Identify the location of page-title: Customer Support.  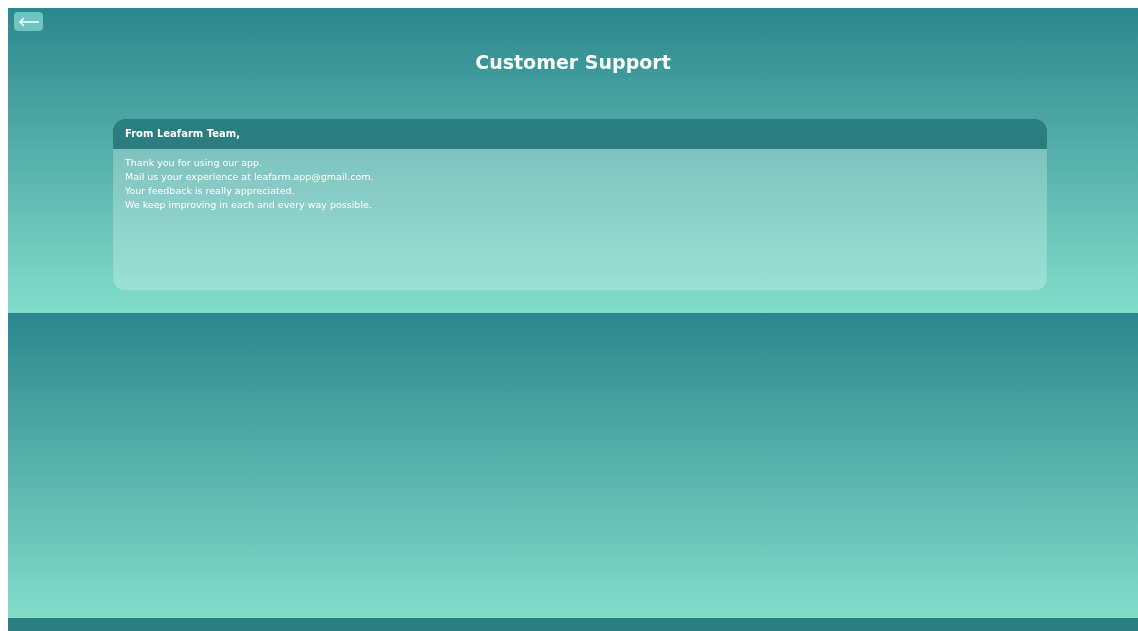
(573, 62).